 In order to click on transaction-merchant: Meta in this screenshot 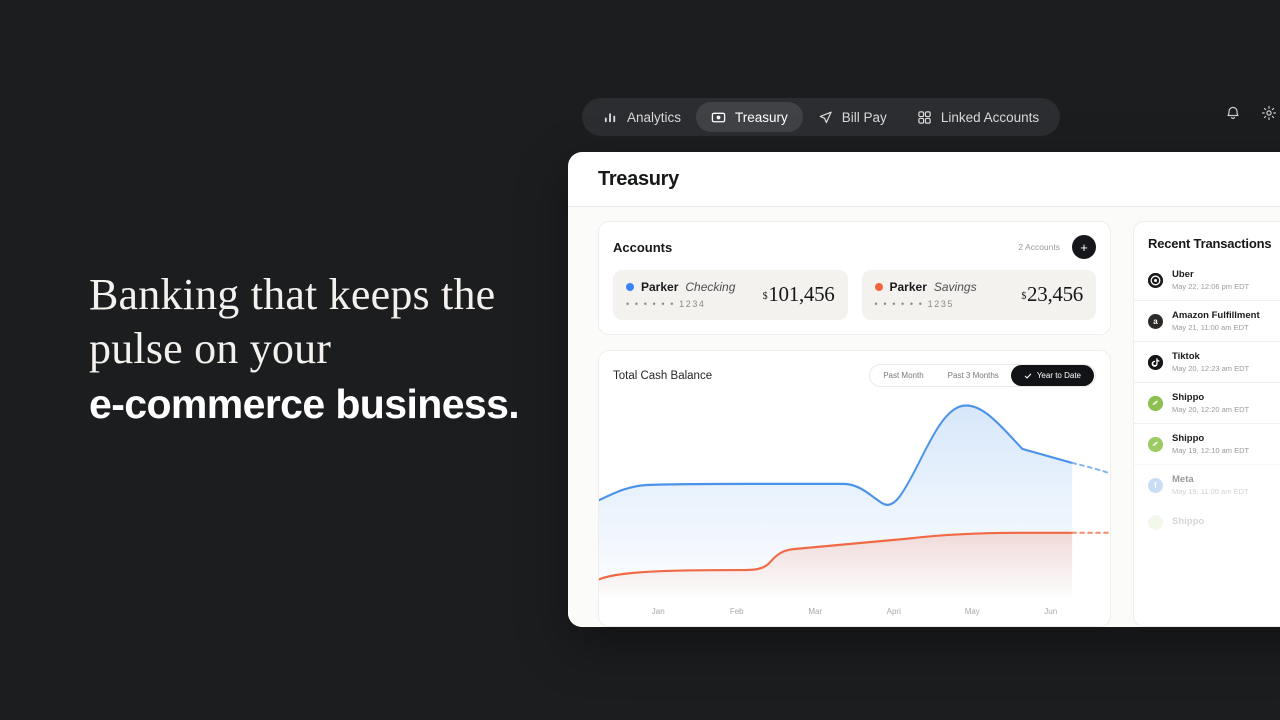, I will do `click(1183, 479)`.